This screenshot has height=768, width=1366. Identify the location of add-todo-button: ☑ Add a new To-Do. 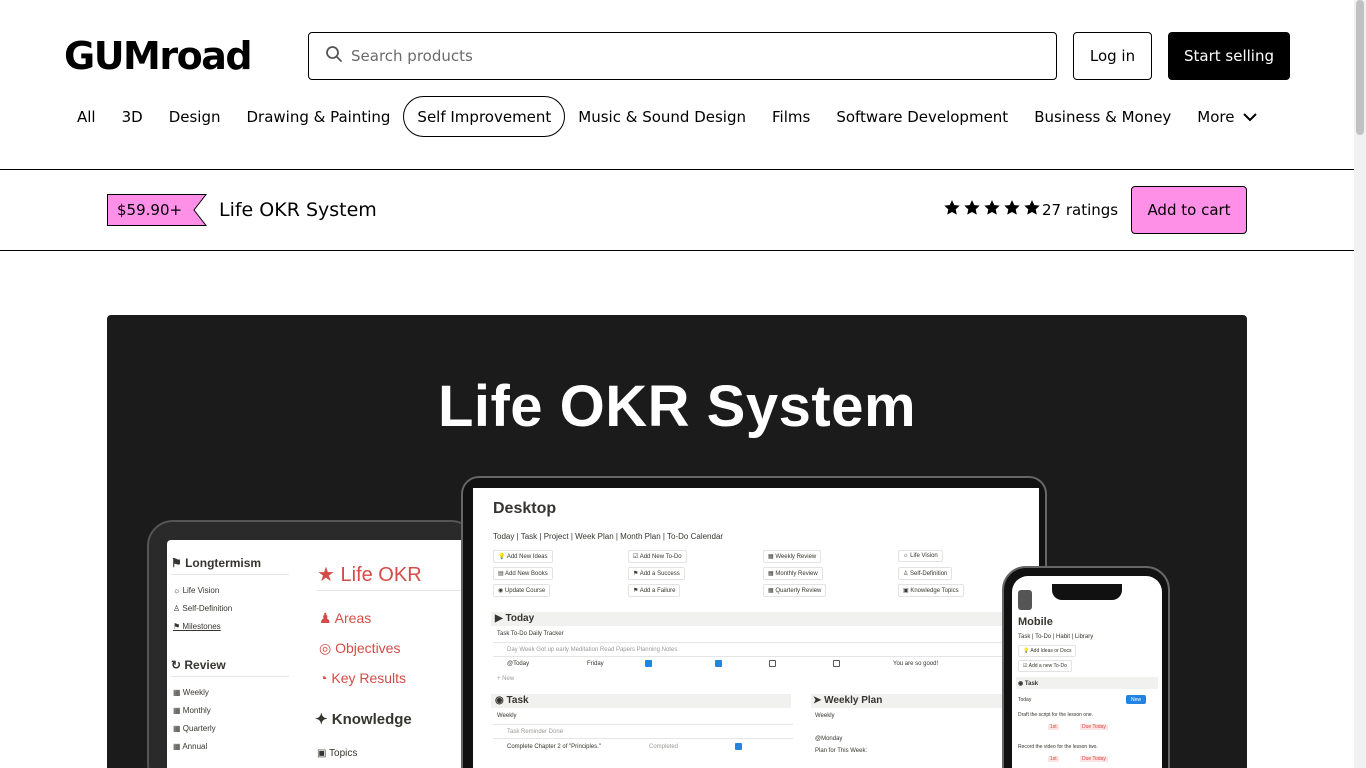
(1045, 666).